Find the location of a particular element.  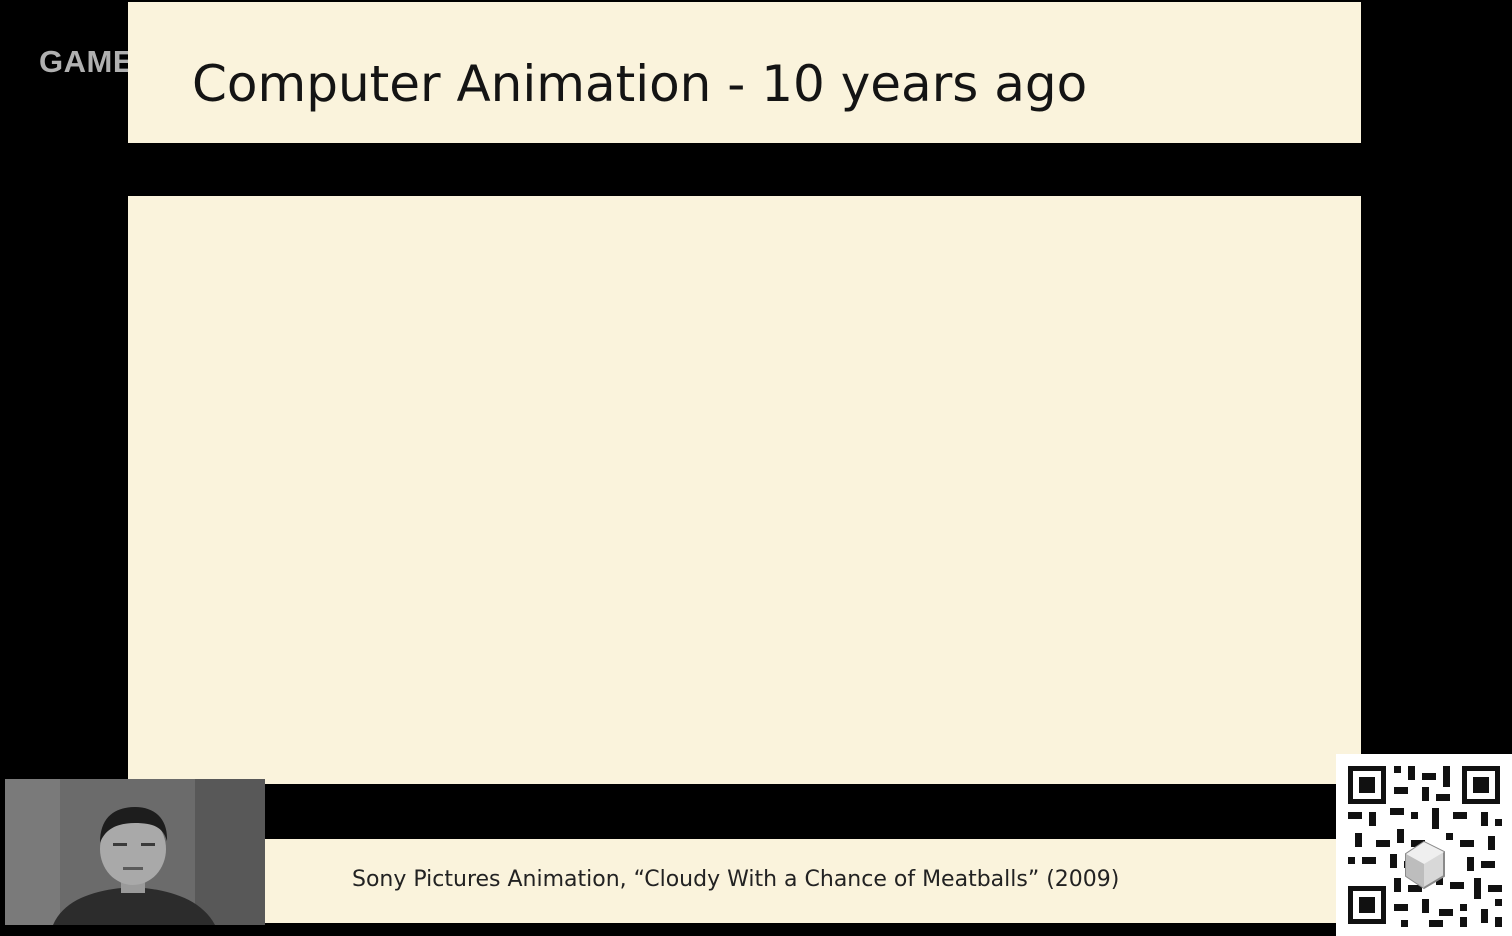

qr-code-icon is located at coordinates (1424, 845).